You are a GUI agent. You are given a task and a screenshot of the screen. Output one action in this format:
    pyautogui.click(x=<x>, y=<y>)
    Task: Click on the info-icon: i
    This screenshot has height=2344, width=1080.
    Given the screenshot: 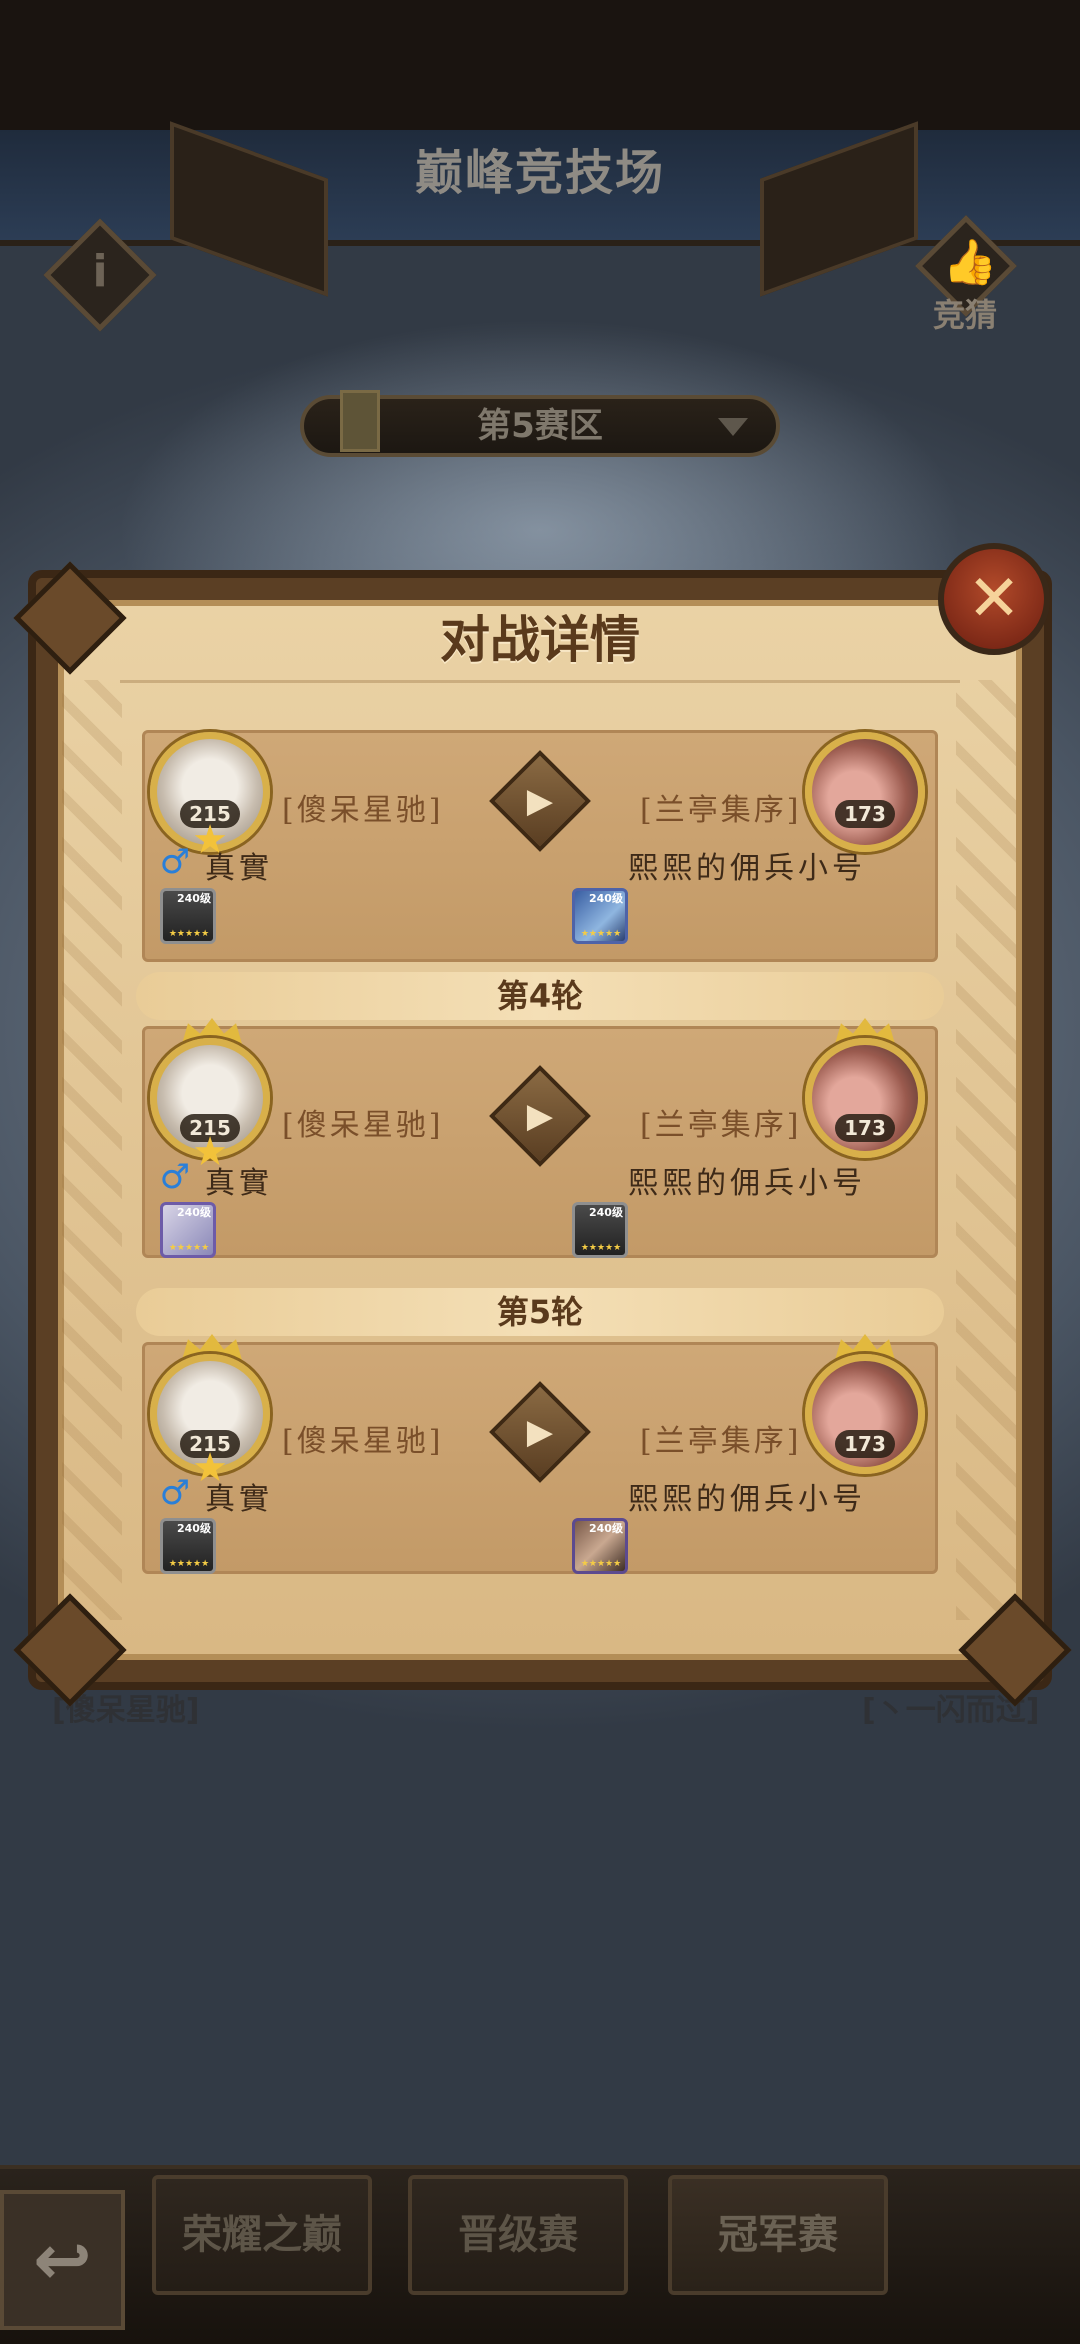 What is the action you would take?
    pyautogui.click(x=100, y=271)
    